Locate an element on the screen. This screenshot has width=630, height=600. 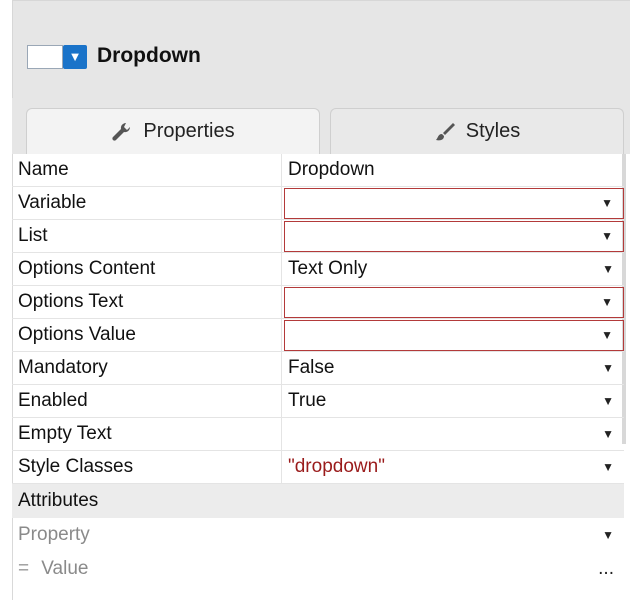
property-value-empty-text: ▼ is located at coordinates (454, 434).